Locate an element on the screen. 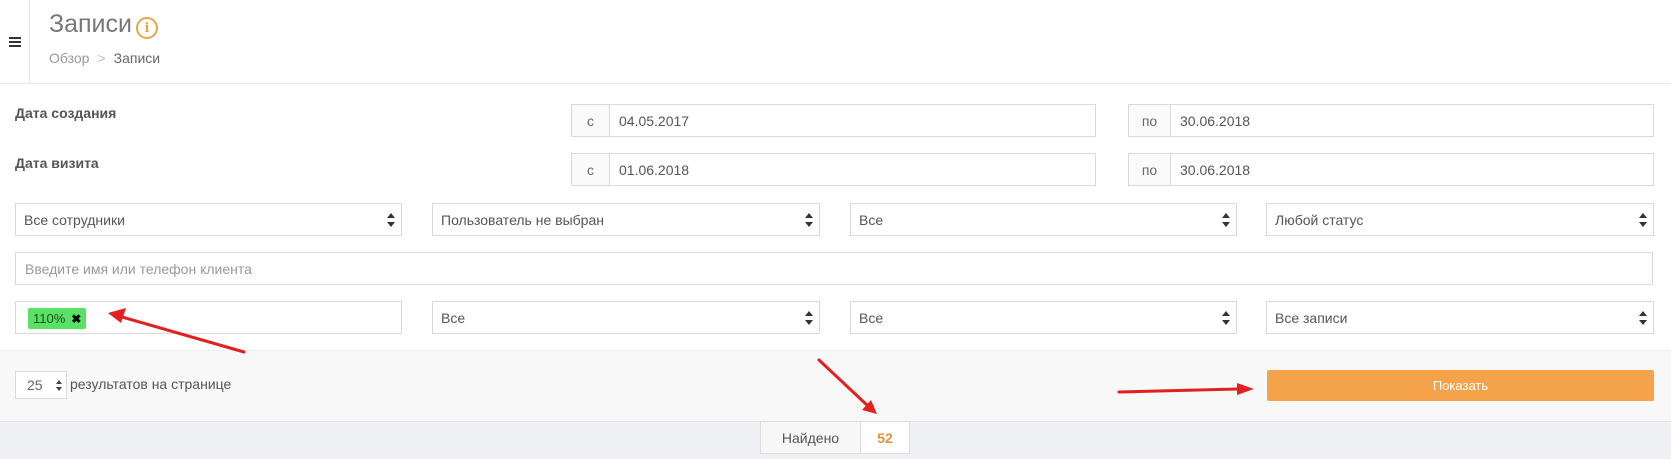 The height and width of the screenshot is (459, 1671). per-page-select: 25 is located at coordinates (41, 385).